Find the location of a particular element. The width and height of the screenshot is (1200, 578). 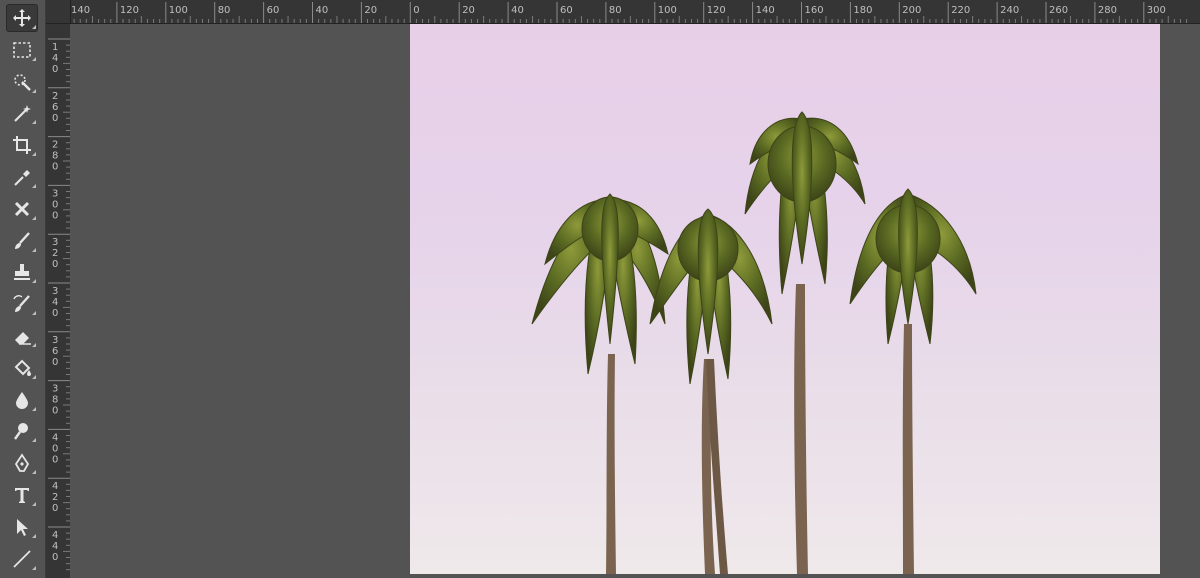

ruler-label: 420 is located at coordinates (55, 497).